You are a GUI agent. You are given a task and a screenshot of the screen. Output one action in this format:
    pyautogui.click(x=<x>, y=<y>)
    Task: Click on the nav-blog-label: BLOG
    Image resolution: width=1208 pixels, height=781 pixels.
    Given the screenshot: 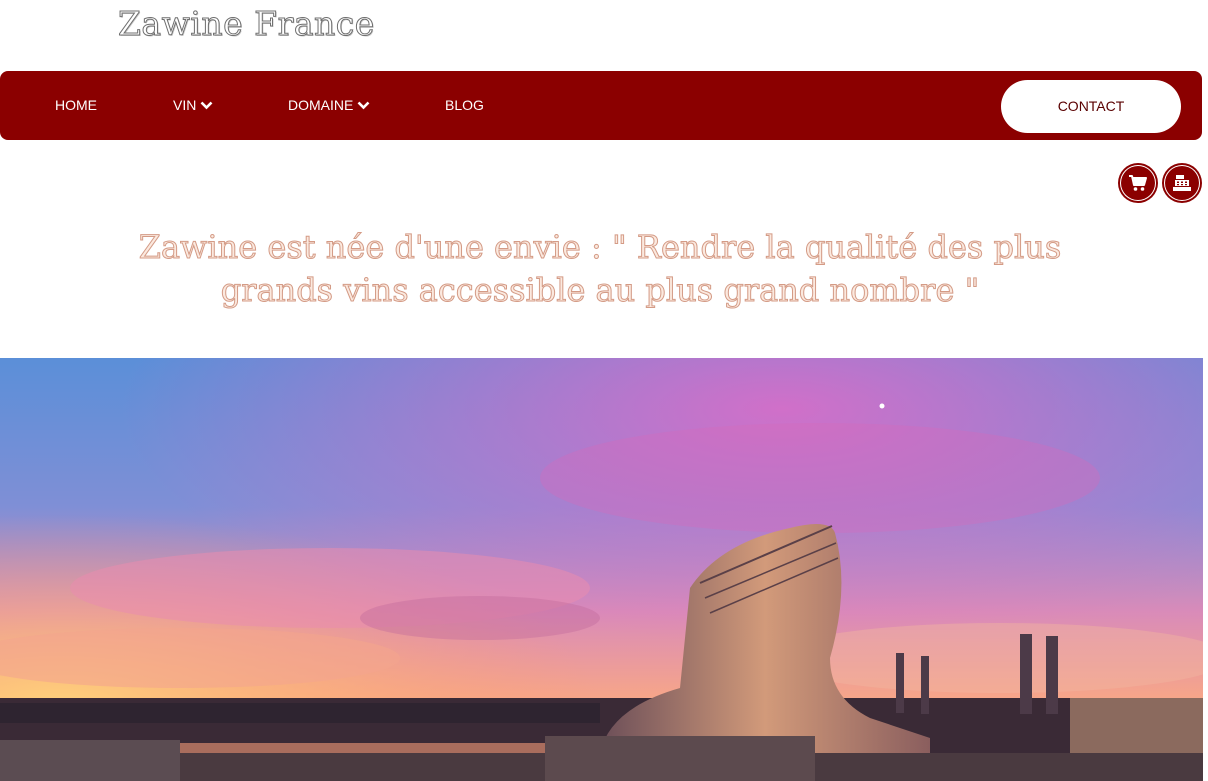 What is the action you would take?
    pyautogui.click(x=464, y=105)
    